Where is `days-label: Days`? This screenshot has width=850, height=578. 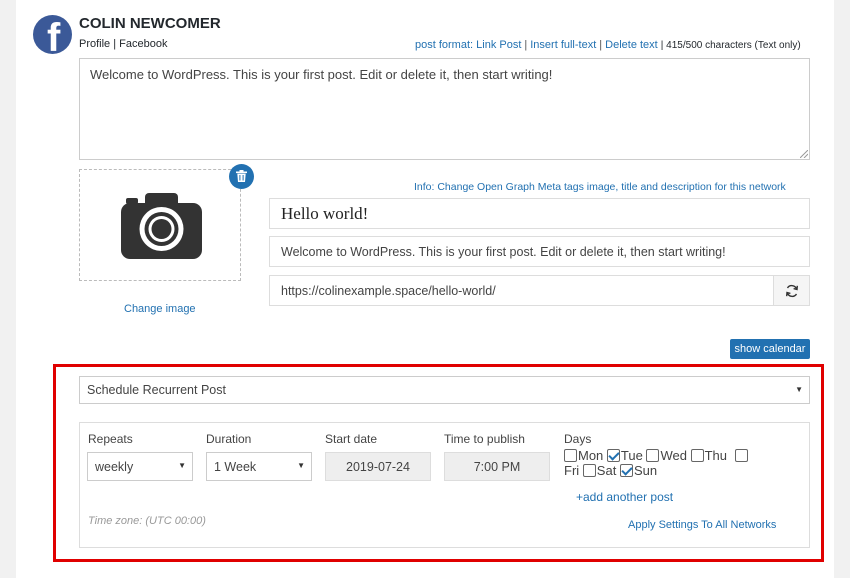
days-label: Days is located at coordinates (578, 439).